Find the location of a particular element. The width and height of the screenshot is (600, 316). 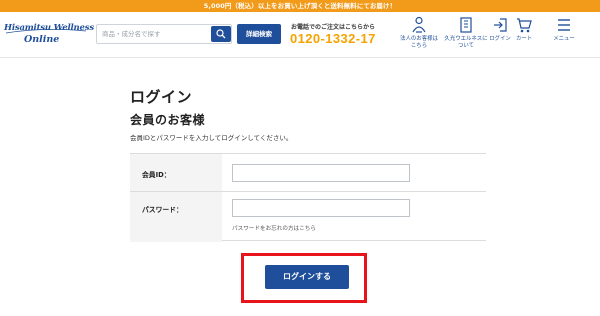

member-id-field is located at coordinates (321, 173).